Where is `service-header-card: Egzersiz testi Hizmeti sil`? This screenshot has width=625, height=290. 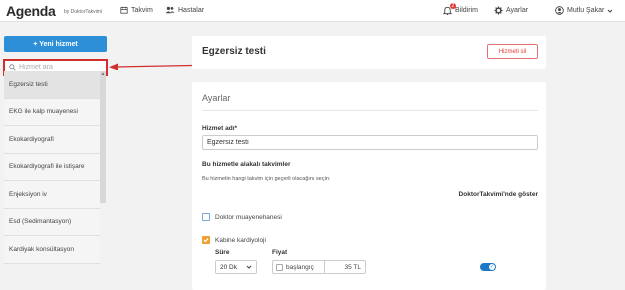 service-header-card: Egzersiz testi Hizmeti sil is located at coordinates (369, 52).